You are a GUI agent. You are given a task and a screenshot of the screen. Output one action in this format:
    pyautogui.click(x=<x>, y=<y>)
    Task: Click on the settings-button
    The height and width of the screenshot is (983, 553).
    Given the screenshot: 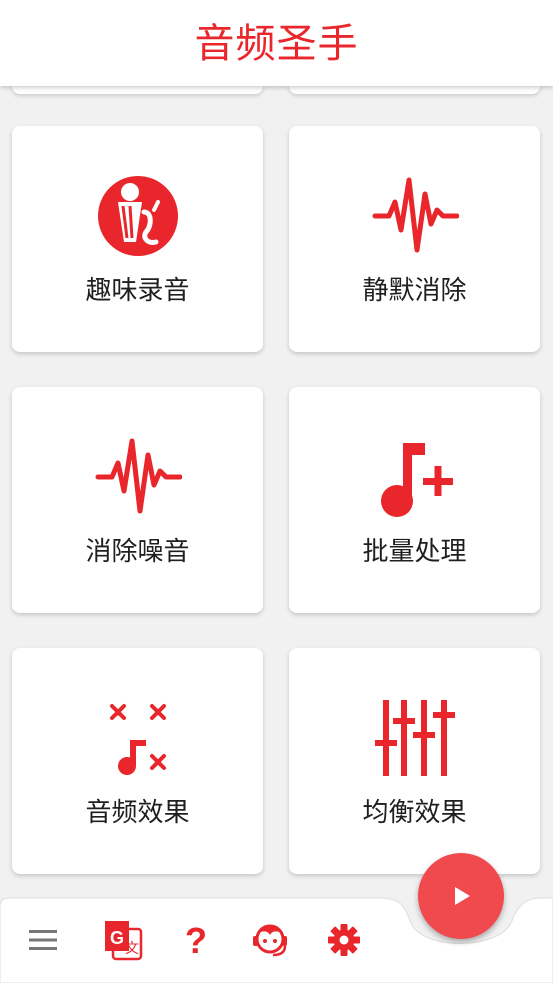 What is the action you would take?
    pyautogui.click(x=344, y=940)
    